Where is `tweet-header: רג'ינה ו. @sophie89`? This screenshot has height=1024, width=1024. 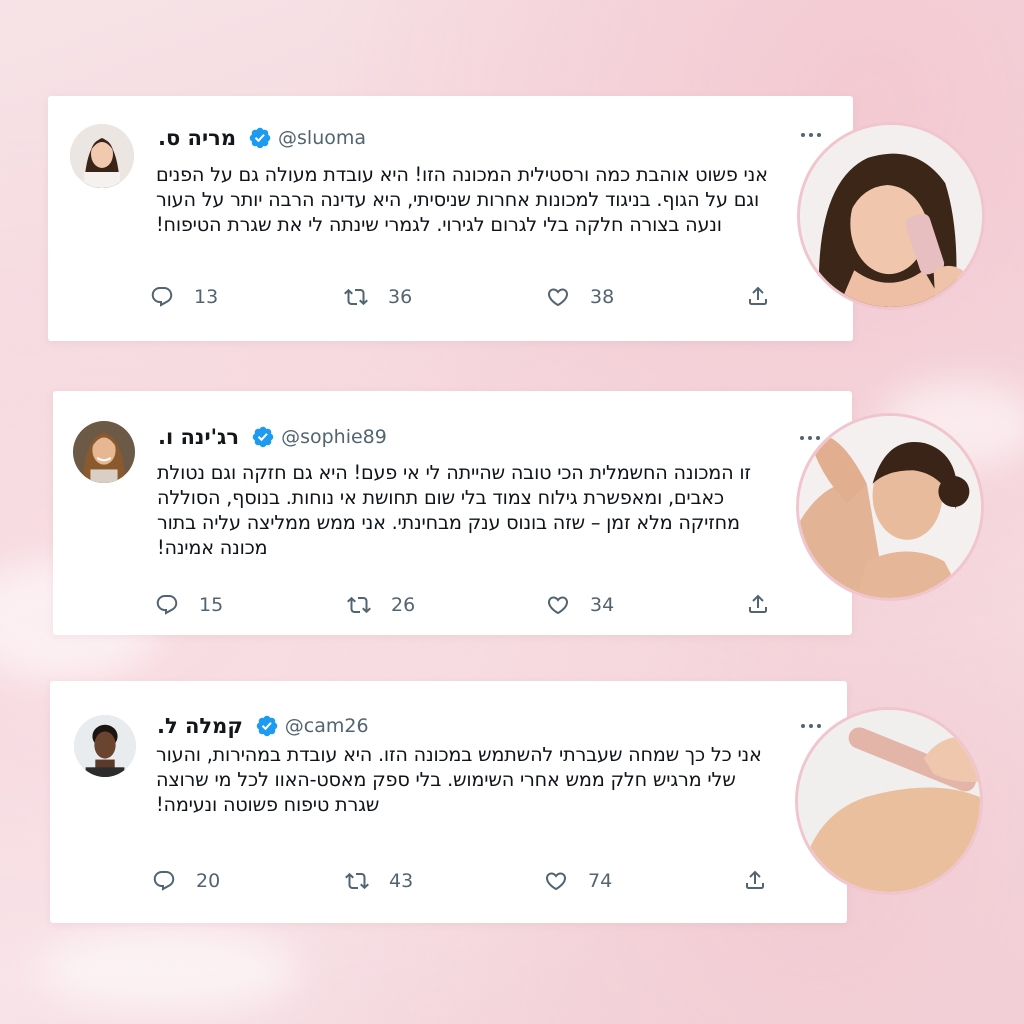
tweet-header: רג'ינה ו. @sophie89 is located at coordinates (272, 437).